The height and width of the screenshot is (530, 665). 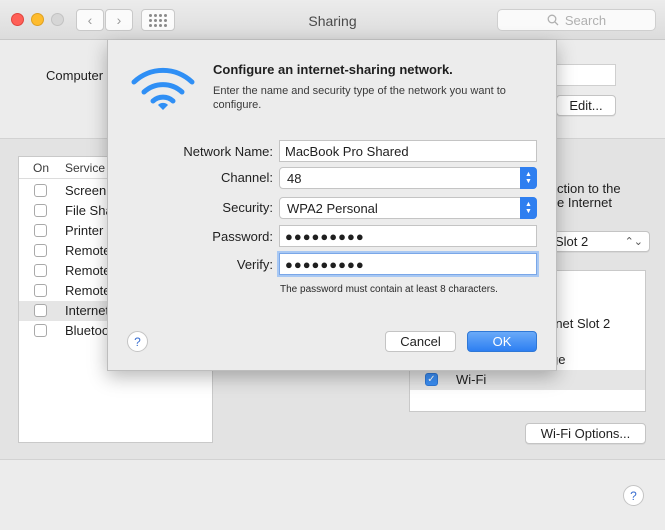 I want to click on service-label: Printer, so click(x=84, y=230).